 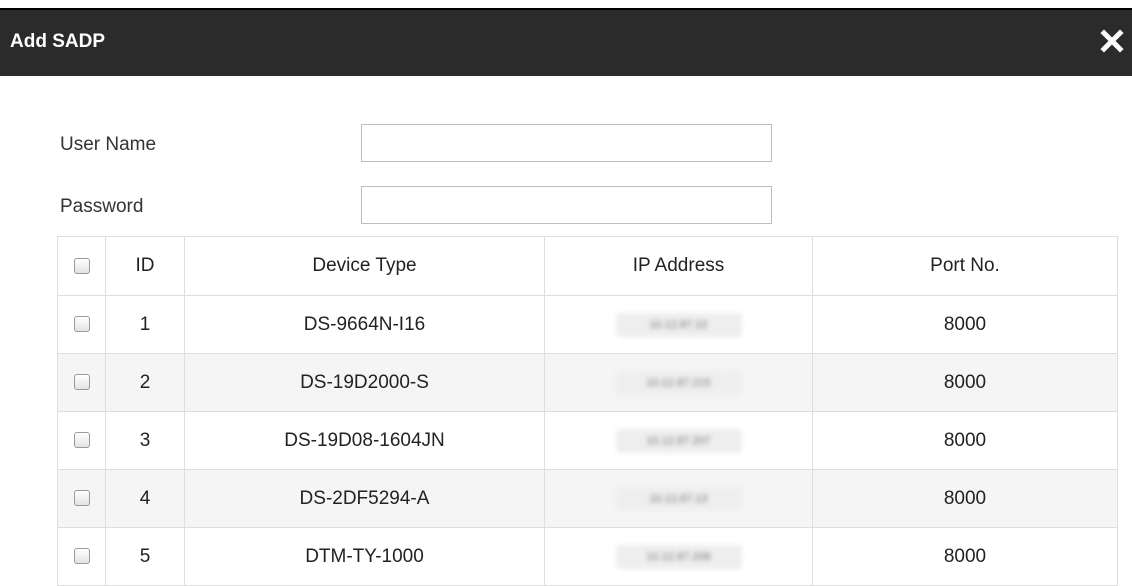 I want to click on cell-device-type: DS-9664N-I16, so click(x=364, y=324).